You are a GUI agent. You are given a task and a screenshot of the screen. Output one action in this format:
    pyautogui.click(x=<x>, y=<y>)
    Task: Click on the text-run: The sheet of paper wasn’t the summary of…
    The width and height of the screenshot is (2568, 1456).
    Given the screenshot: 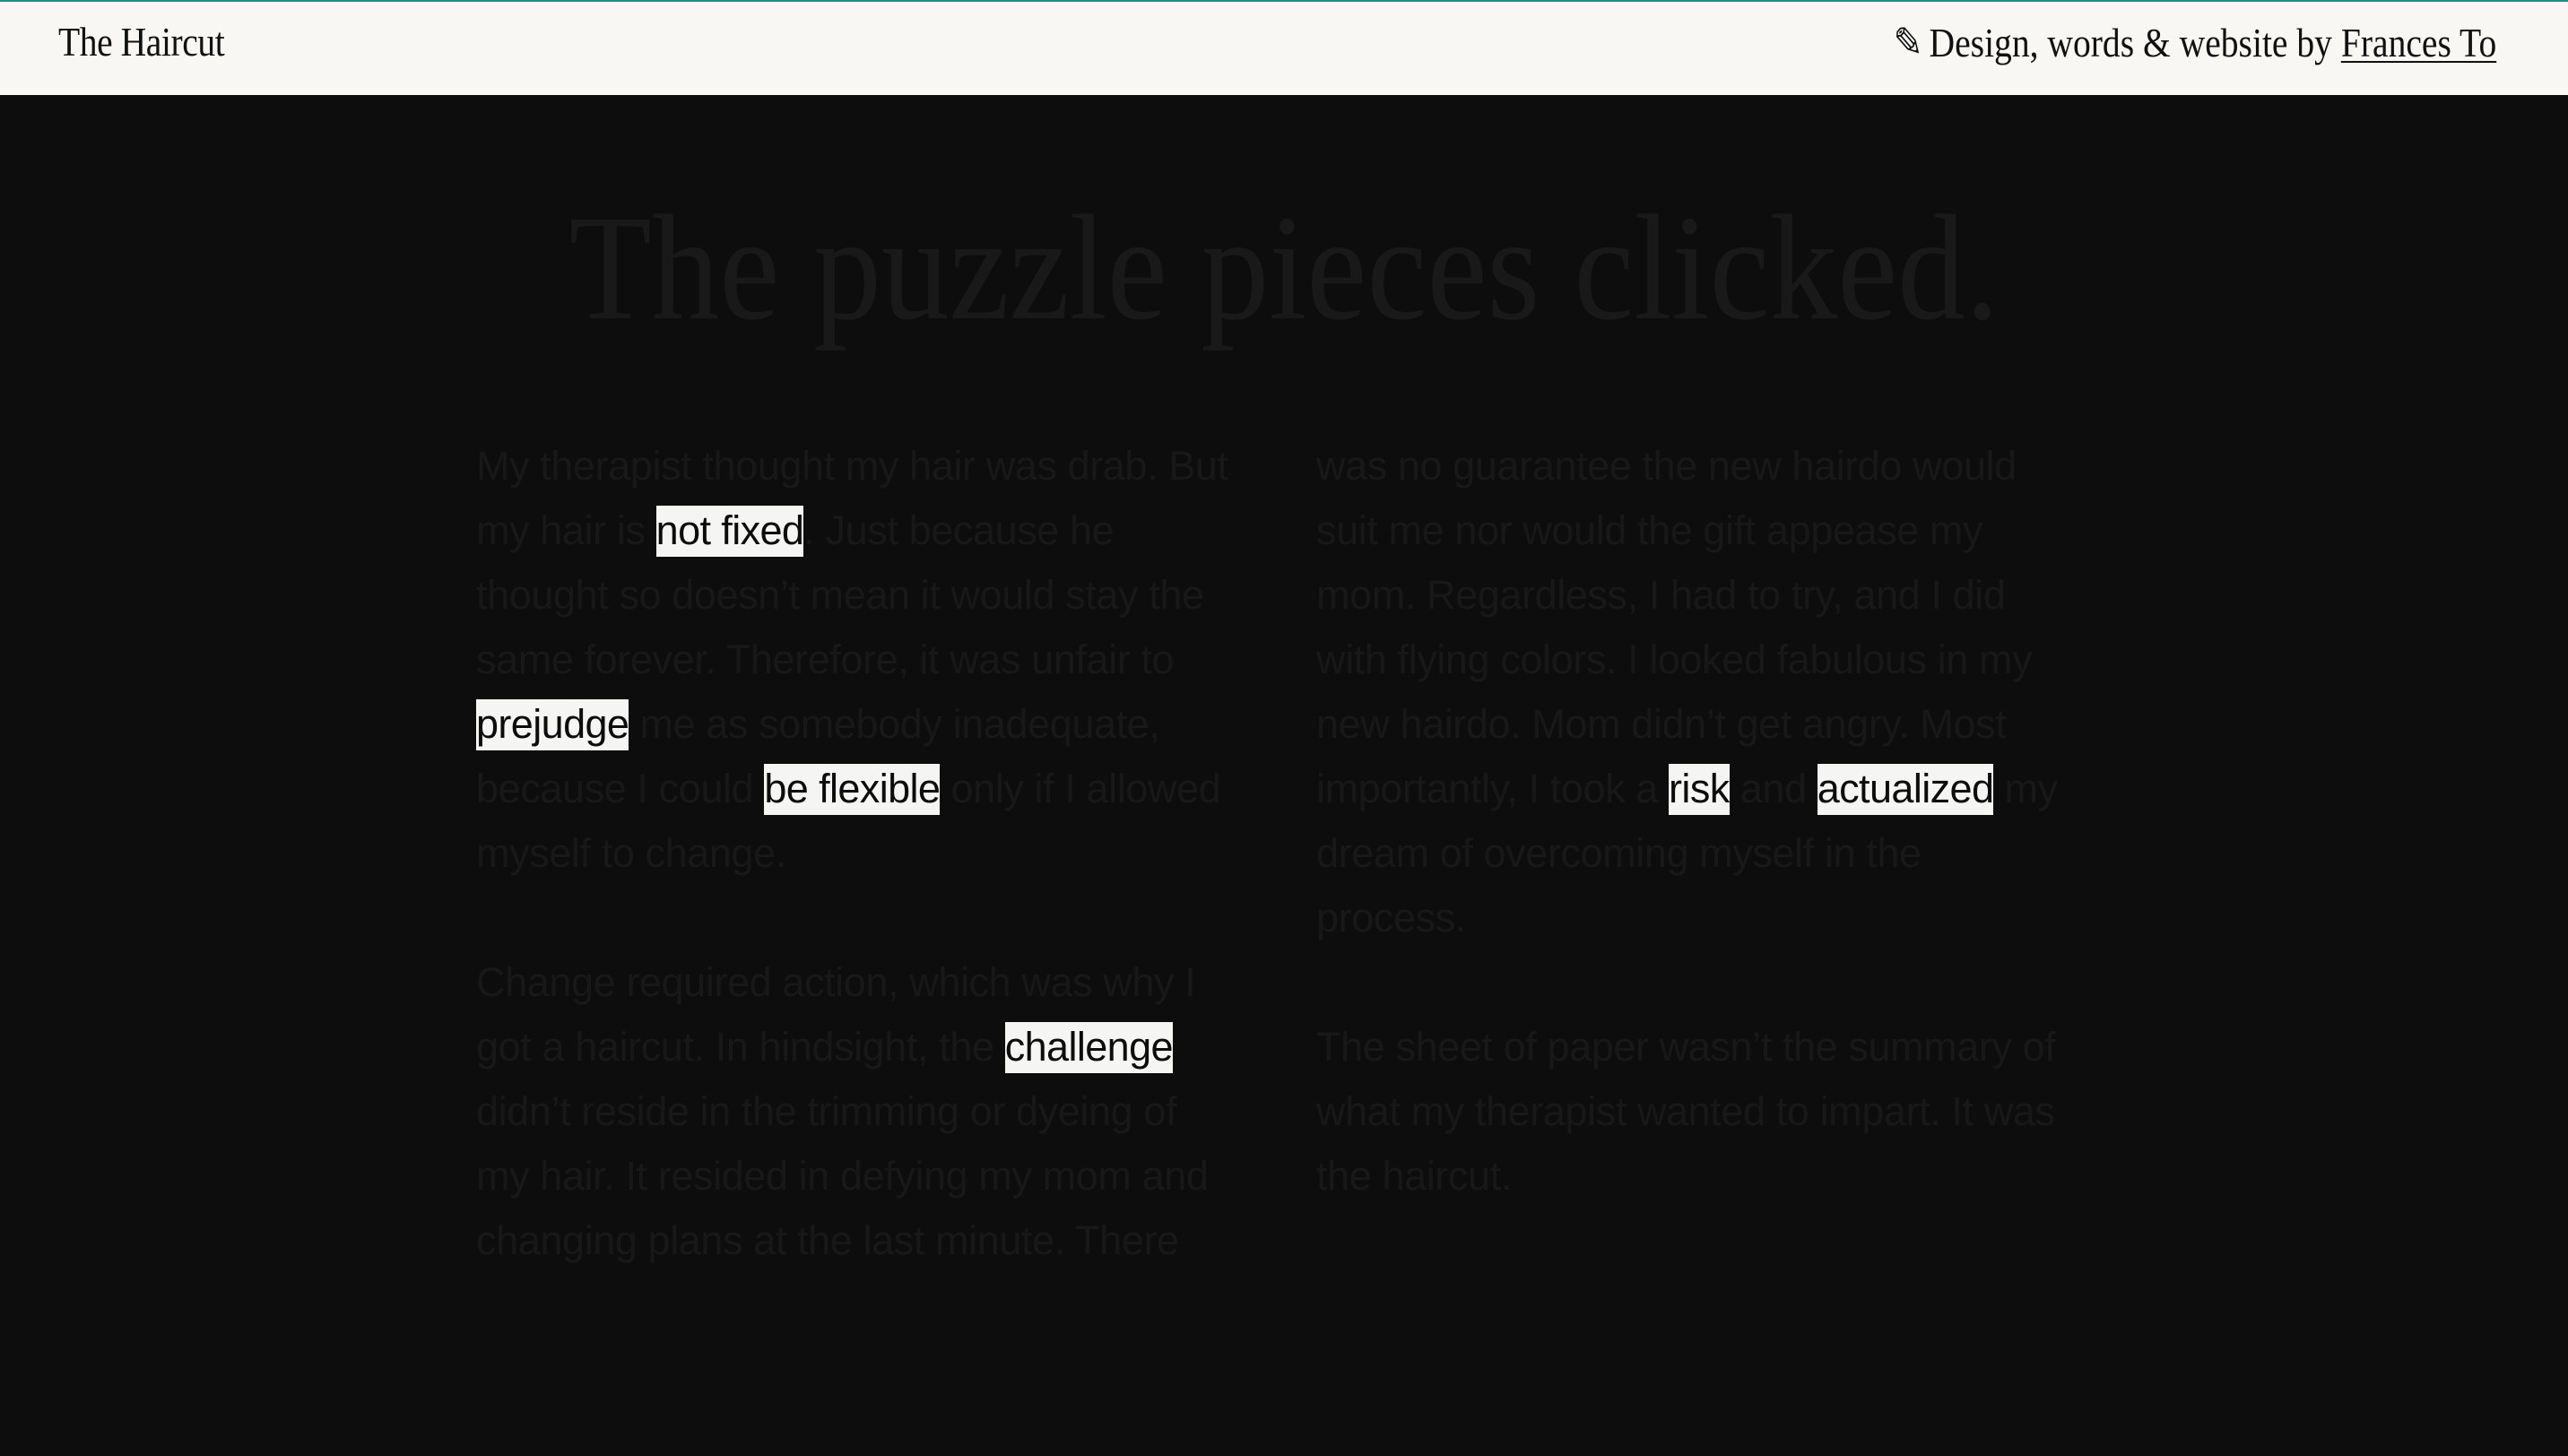 What is the action you would take?
    pyautogui.click(x=1686, y=1111)
    